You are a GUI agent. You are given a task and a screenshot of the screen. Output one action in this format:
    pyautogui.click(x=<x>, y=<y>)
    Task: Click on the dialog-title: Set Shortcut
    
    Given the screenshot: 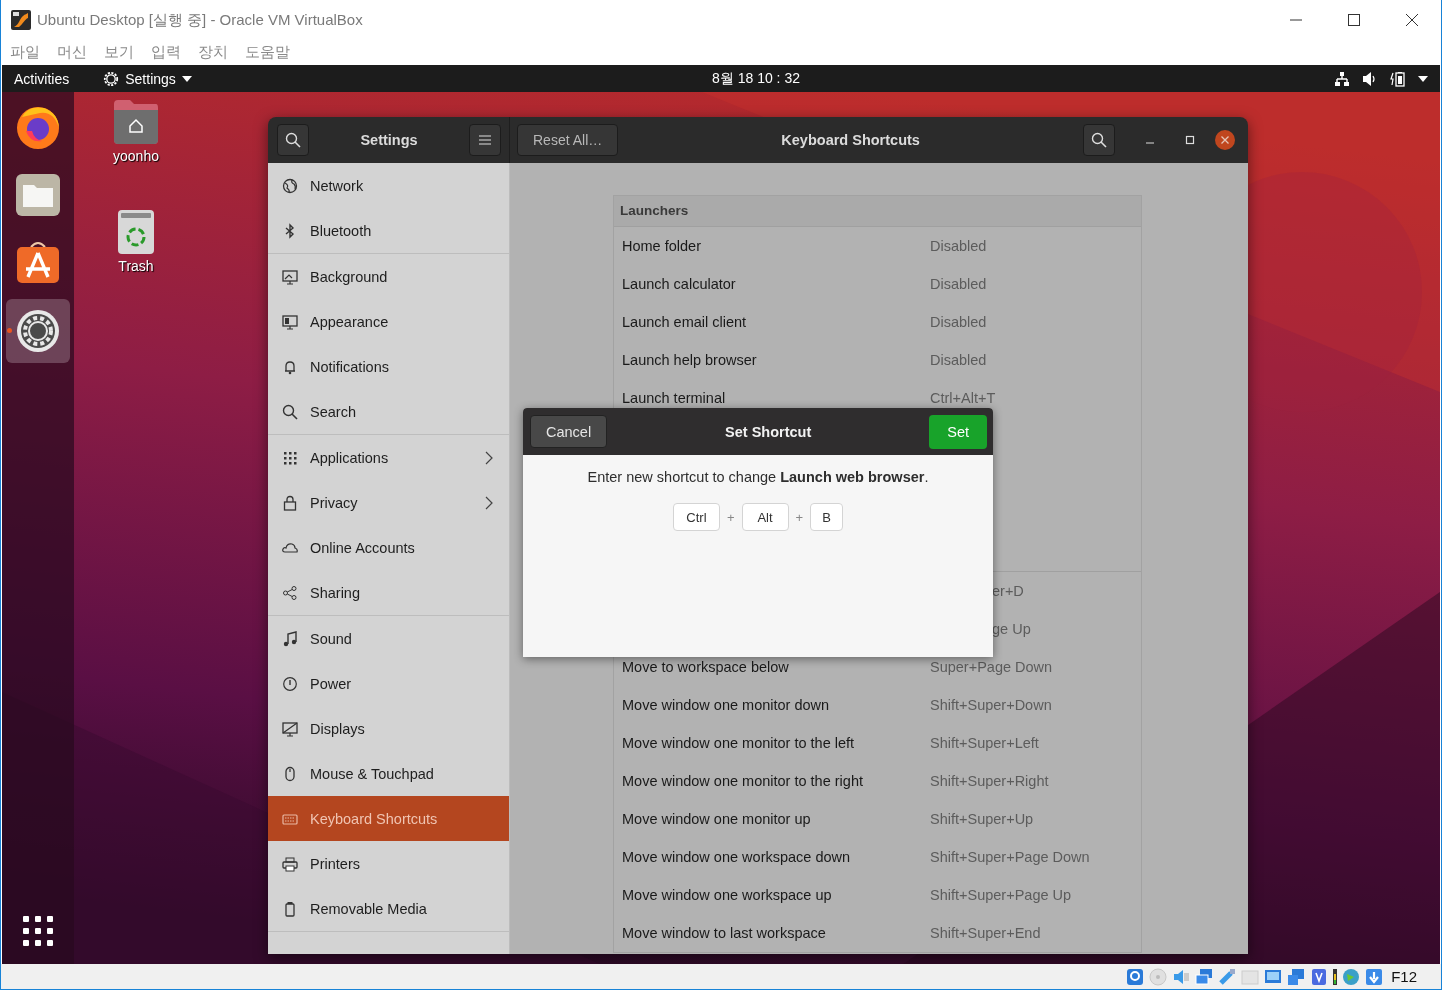 What is the action you would take?
    pyautogui.click(x=768, y=431)
    